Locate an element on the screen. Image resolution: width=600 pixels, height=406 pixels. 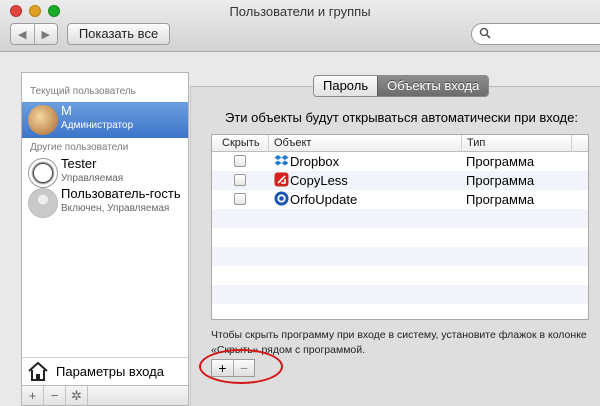
sidebar-toolbar: + − ✲ is located at coordinates (105, 395).